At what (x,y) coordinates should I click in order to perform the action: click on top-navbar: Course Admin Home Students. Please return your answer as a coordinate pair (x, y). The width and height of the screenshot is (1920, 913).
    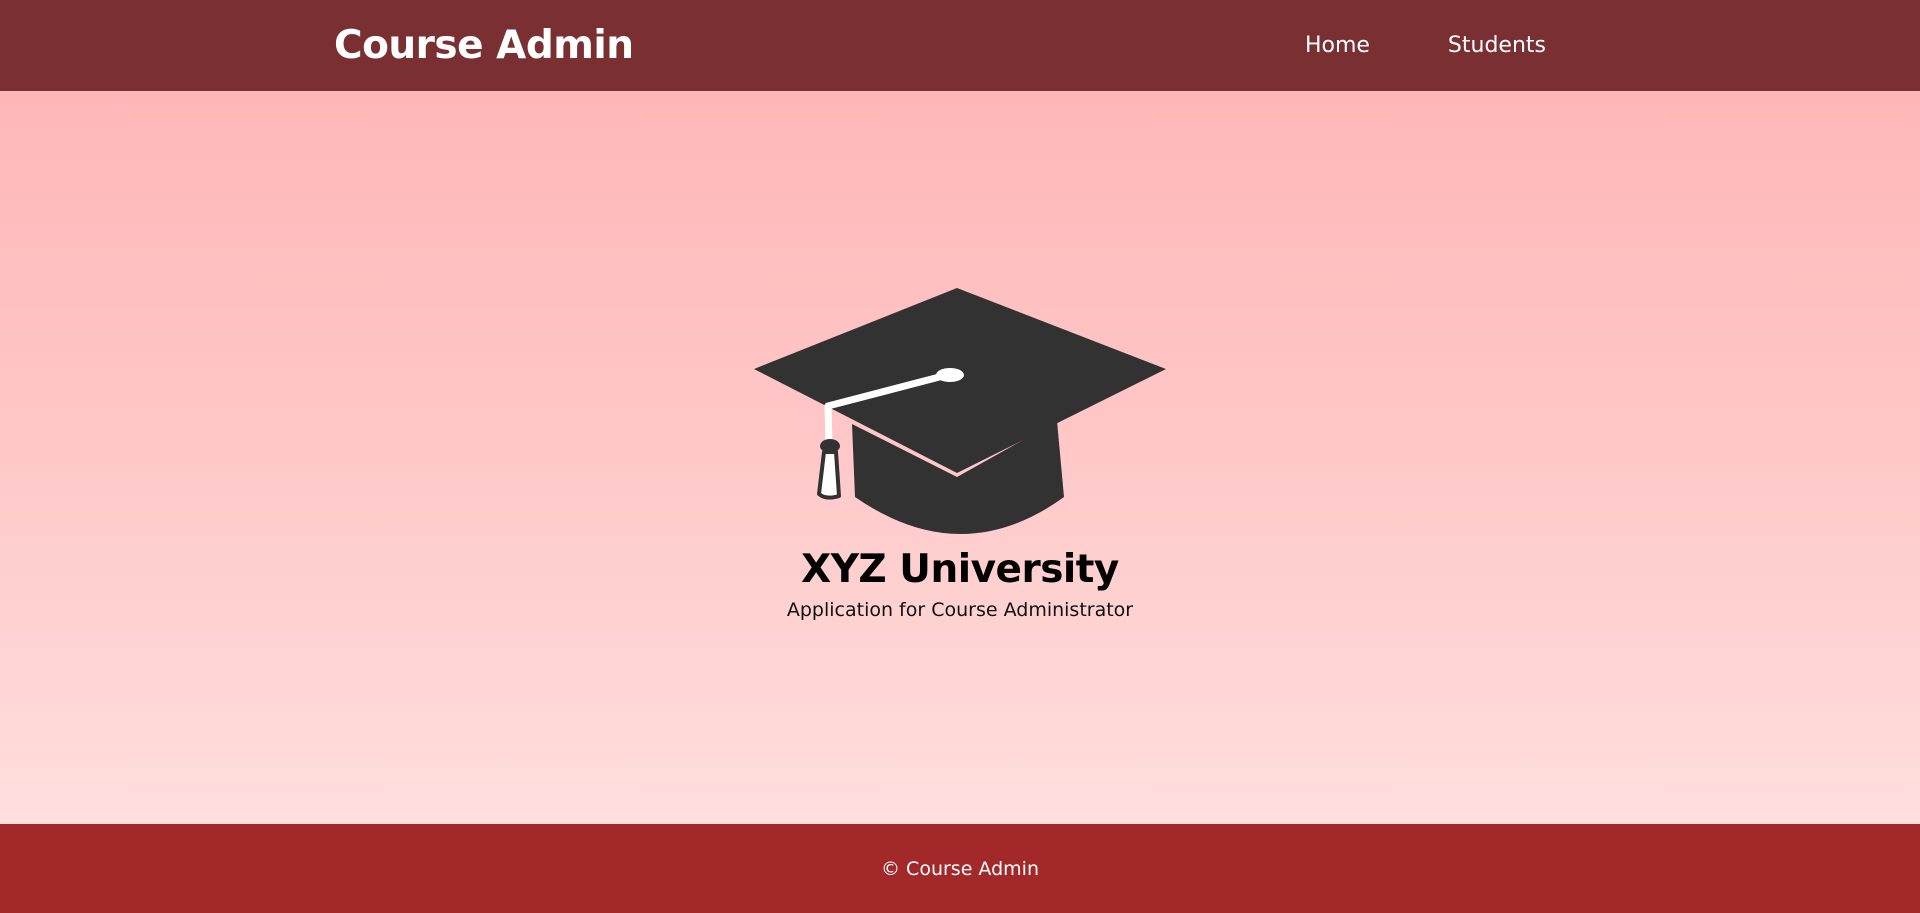
    Looking at the image, I should click on (960, 45).